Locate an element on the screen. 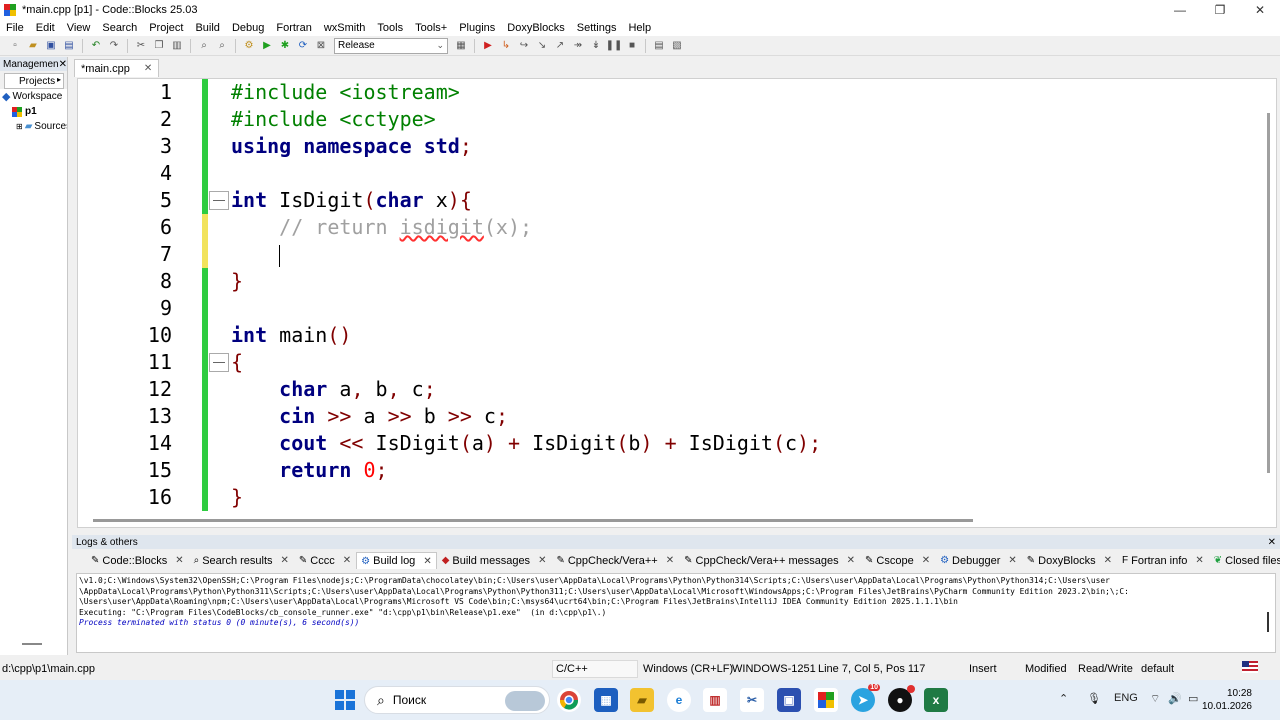 Image resolution: width=1280 pixels, height=720 pixels. menu-wxsmith: wxSmith is located at coordinates (345, 28).